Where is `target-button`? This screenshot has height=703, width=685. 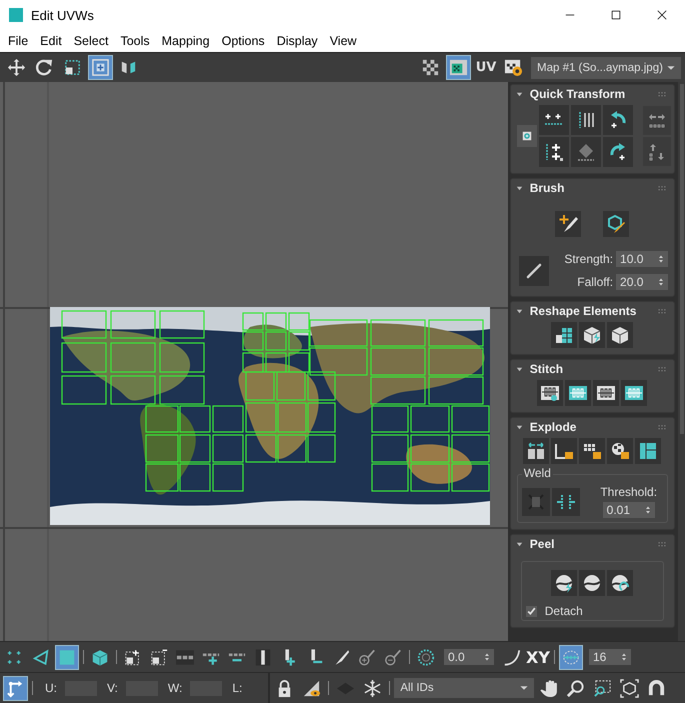
target-button is located at coordinates (526, 136).